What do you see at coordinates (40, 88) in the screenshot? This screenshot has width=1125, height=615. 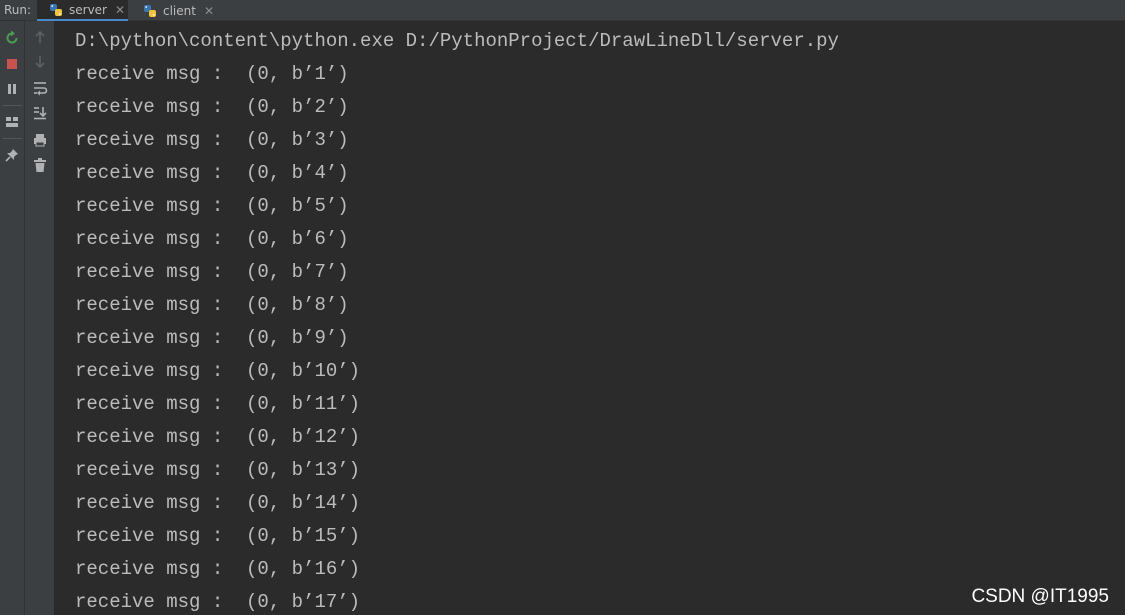 I see `soft-wrap-icon` at bounding box center [40, 88].